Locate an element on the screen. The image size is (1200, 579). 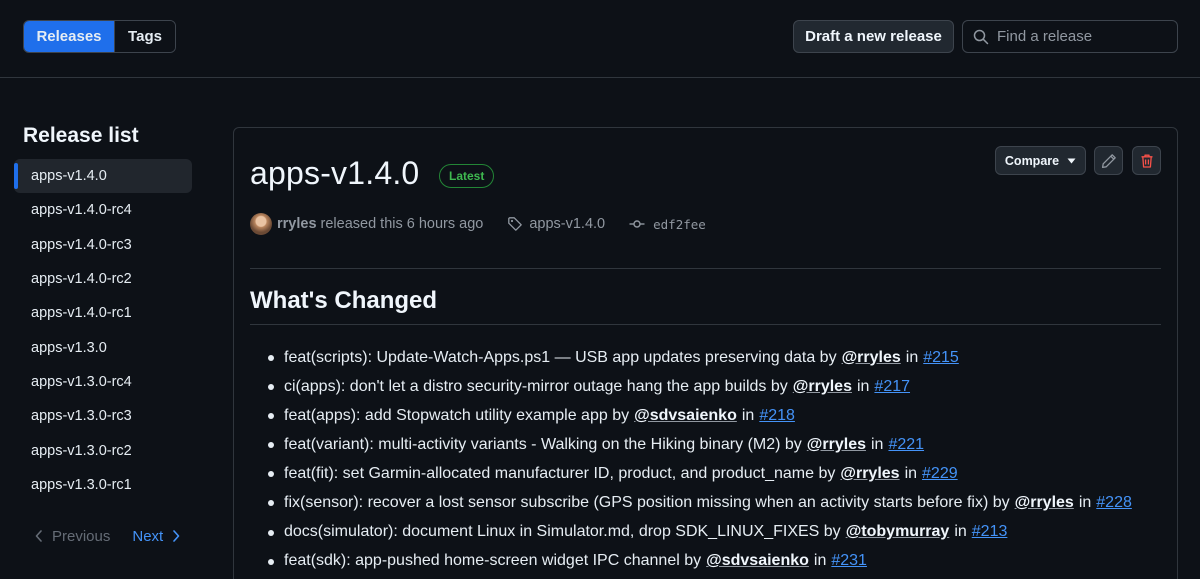
compare-button: Compare is located at coordinates (1040, 160).